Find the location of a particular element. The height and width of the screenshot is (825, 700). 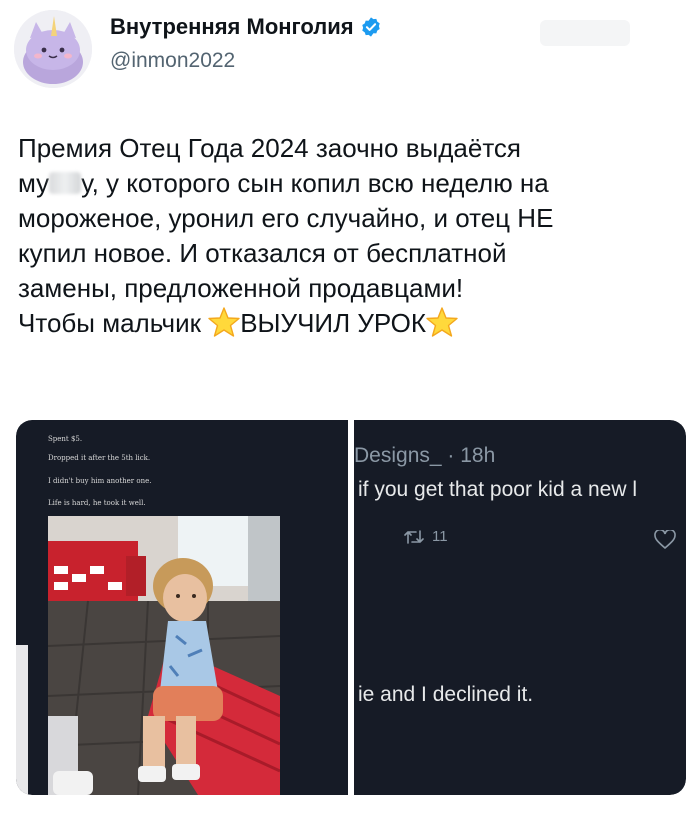

caption-line: Life is hard, he took it well. is located at coordinates (97, 503).